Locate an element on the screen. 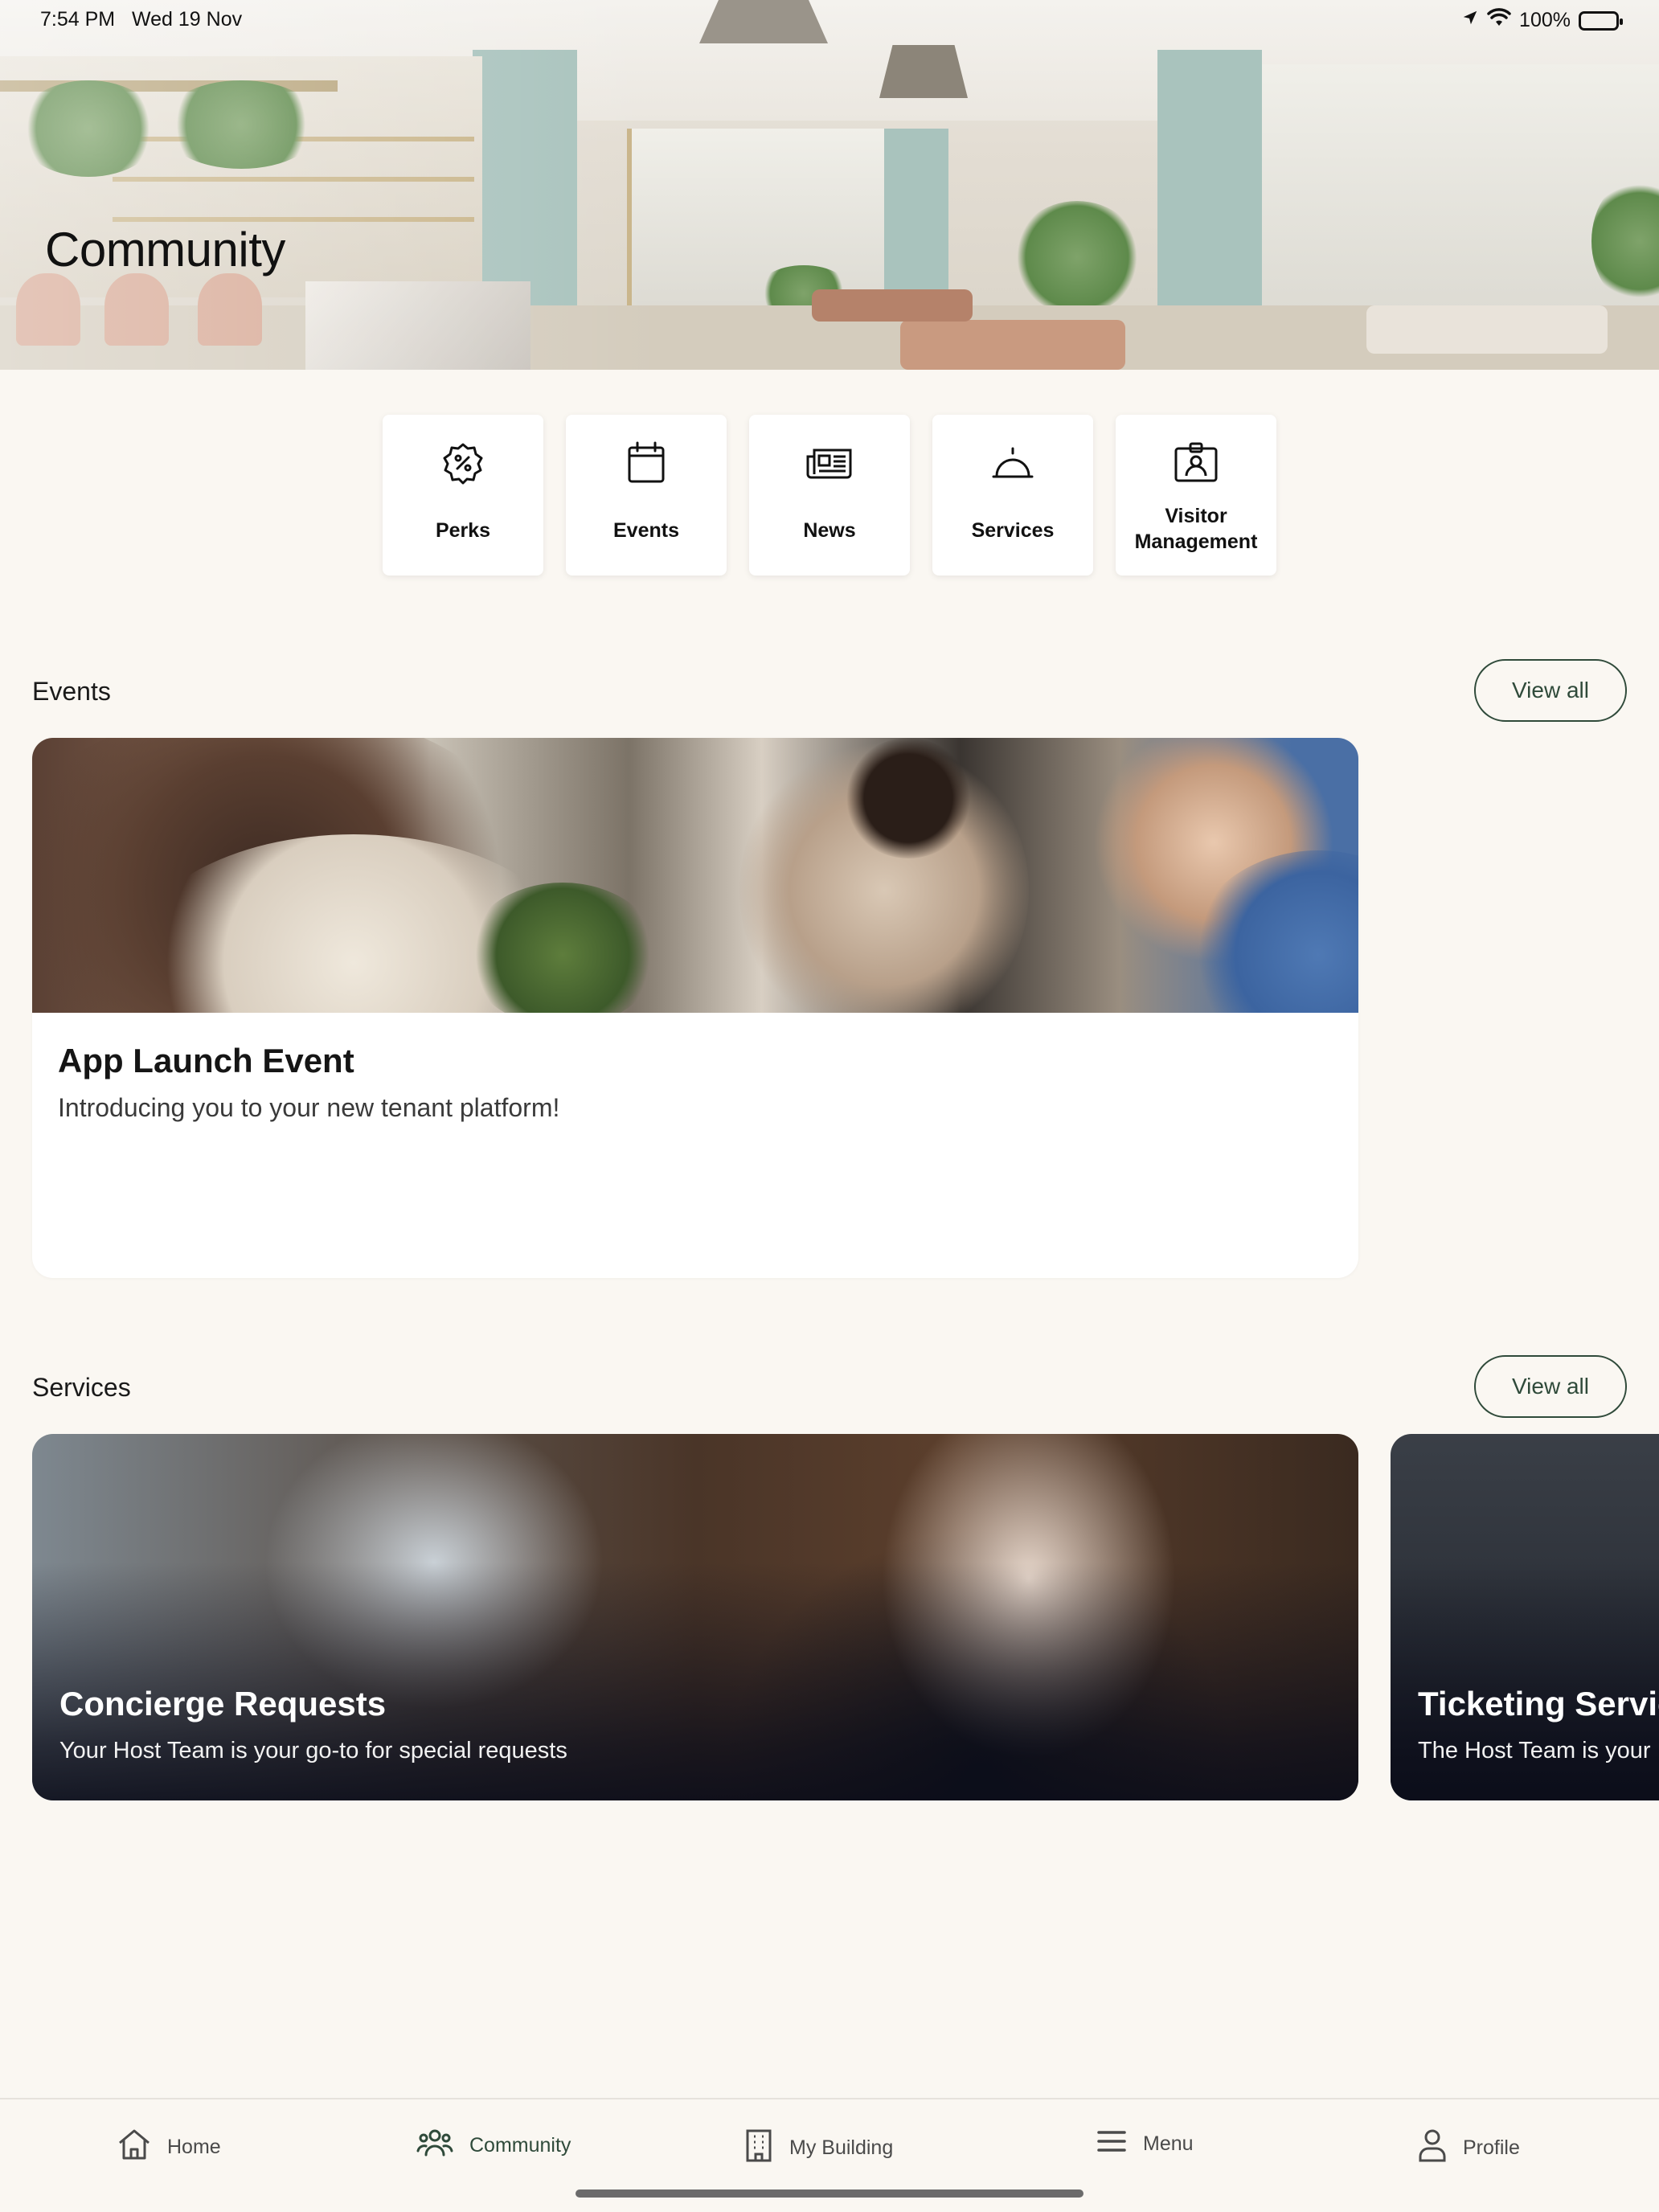 This screenshot has height=2212, width=1659. wifi-icon is located at coordinates (1499, 20).